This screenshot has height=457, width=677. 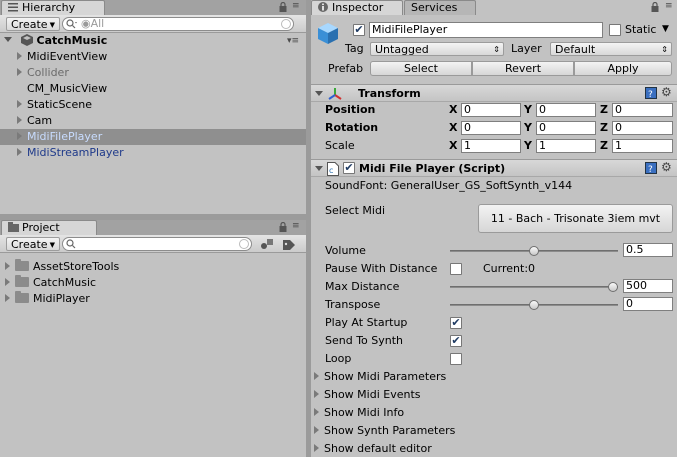 I want to click on select-midi-button: 11 - Bach - Trisonate 3iem mvt, so click(x=575, y=218).